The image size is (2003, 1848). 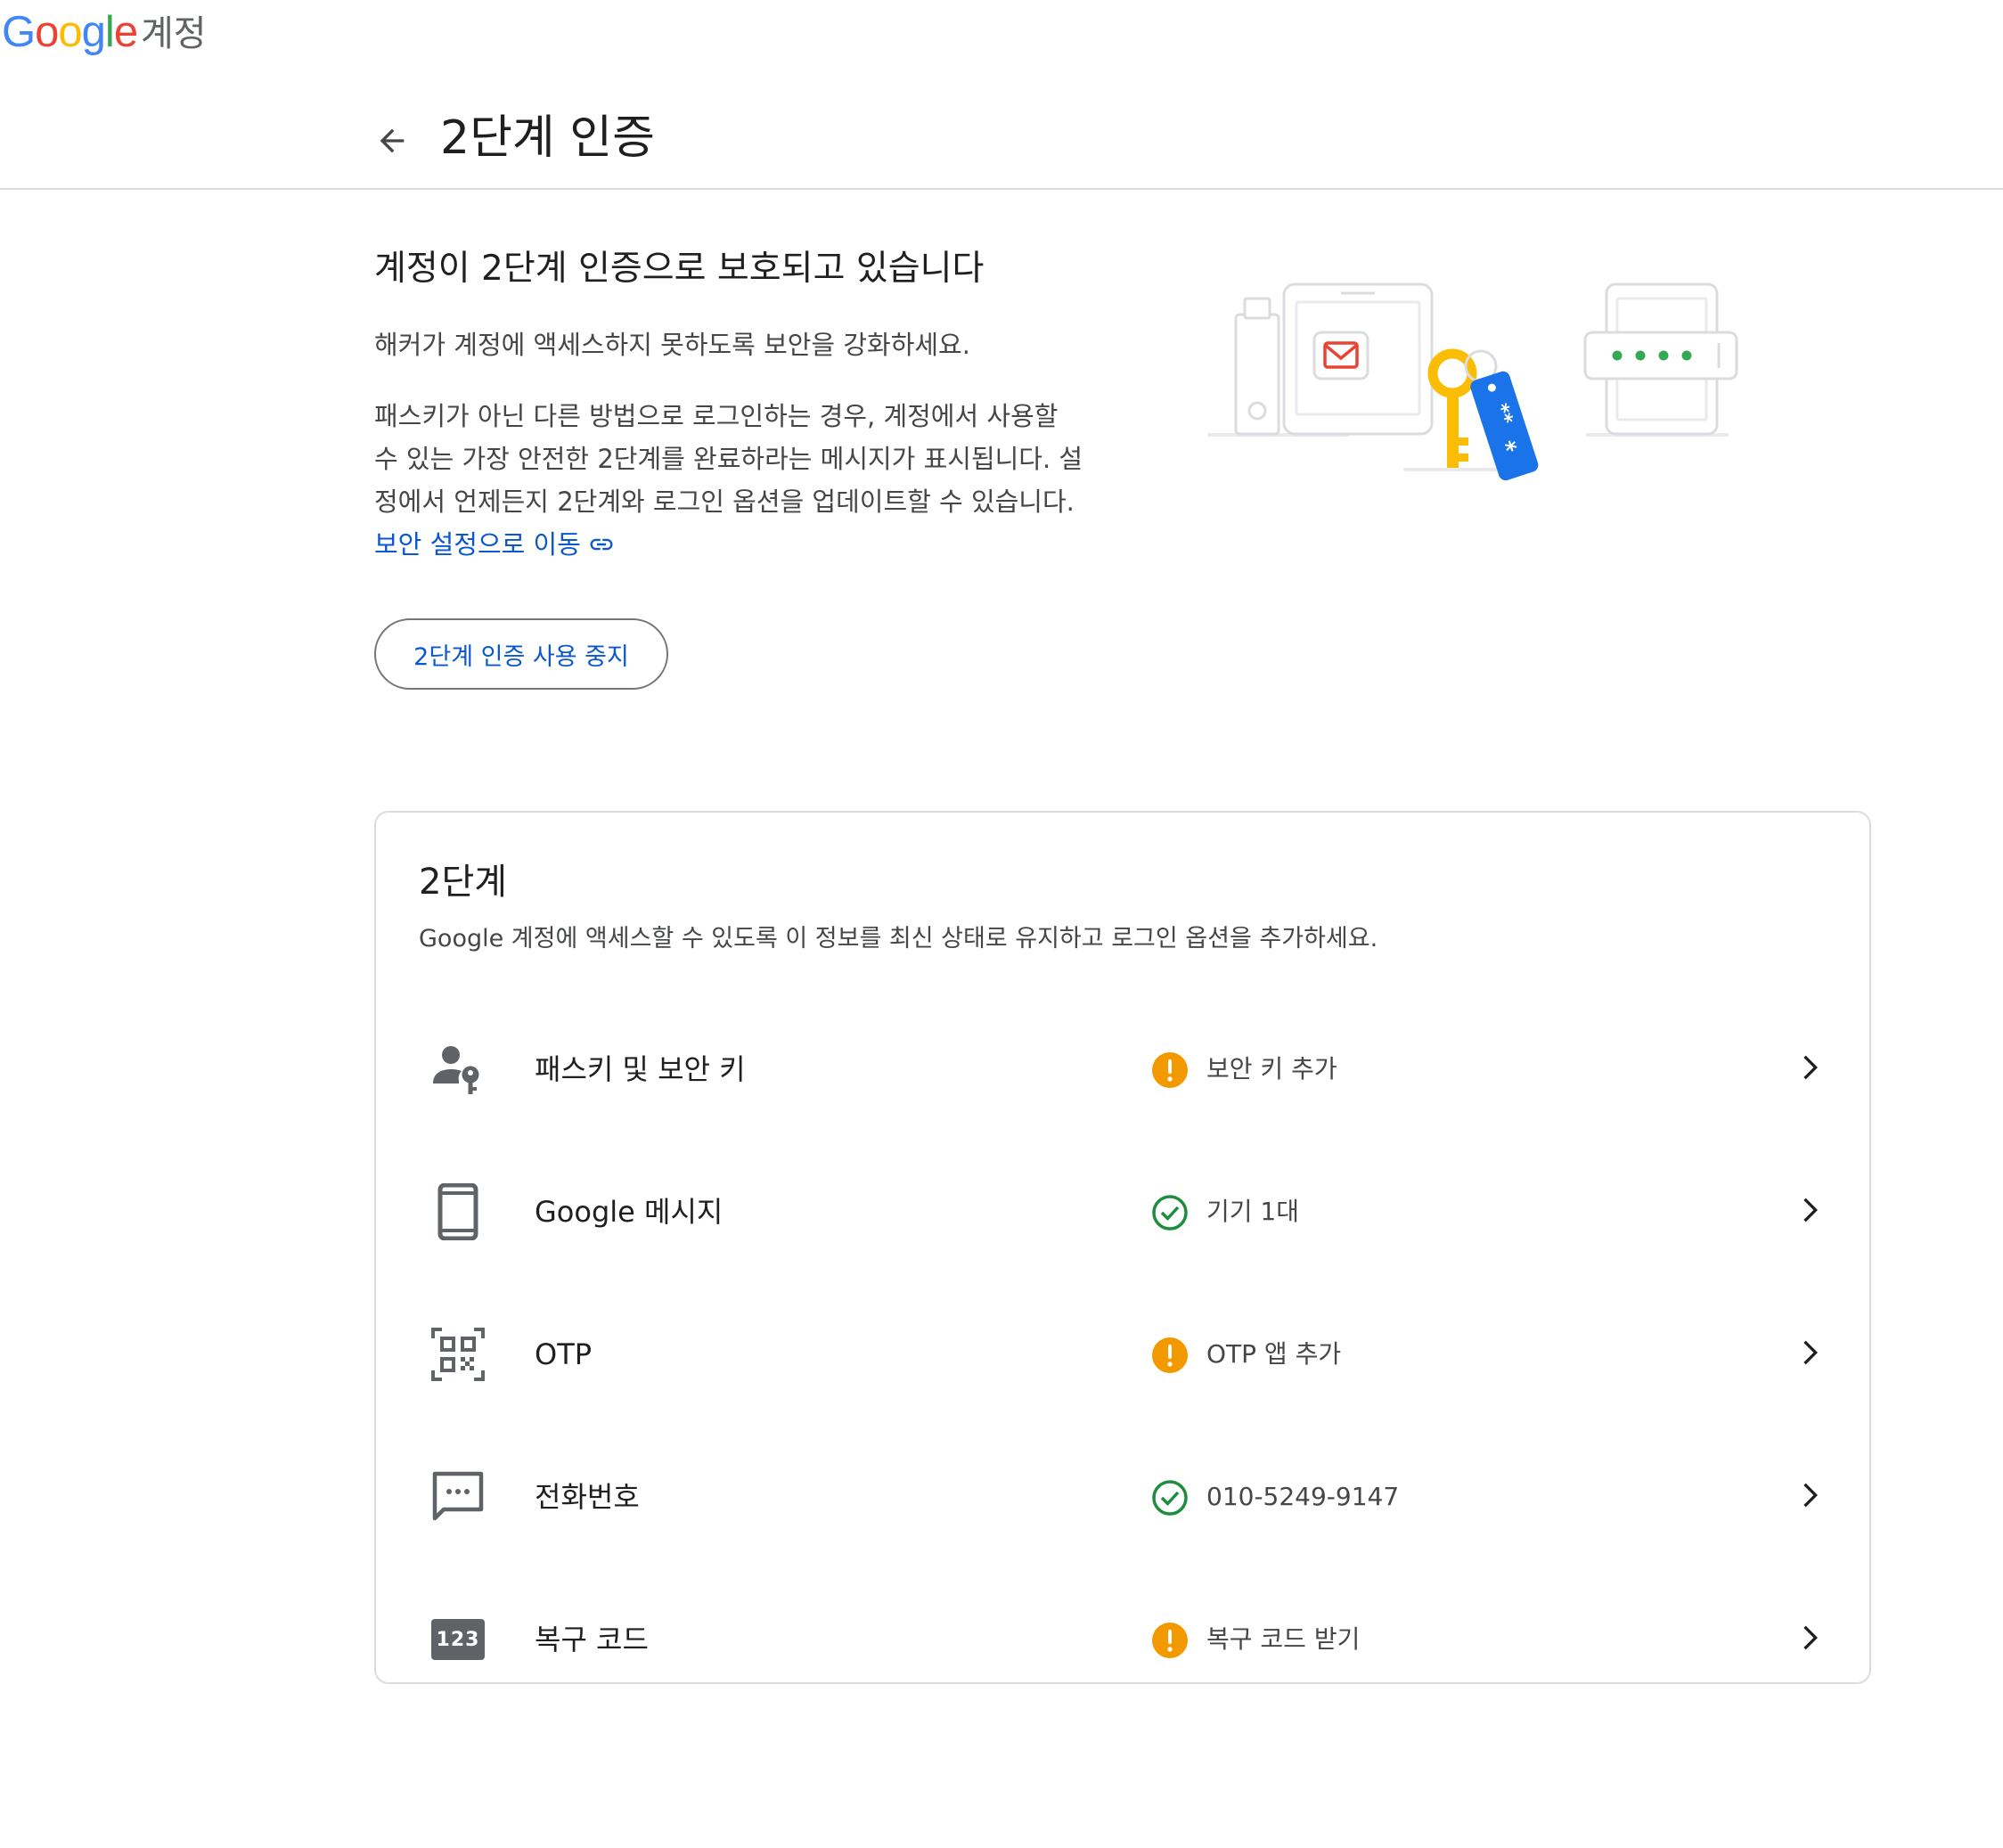 What do you see at coordinates (521, 654) in the screenshot?
I see `turn-off-2sv-button: 2단계 인증 사용 중지` at bounding box center [521, 654].